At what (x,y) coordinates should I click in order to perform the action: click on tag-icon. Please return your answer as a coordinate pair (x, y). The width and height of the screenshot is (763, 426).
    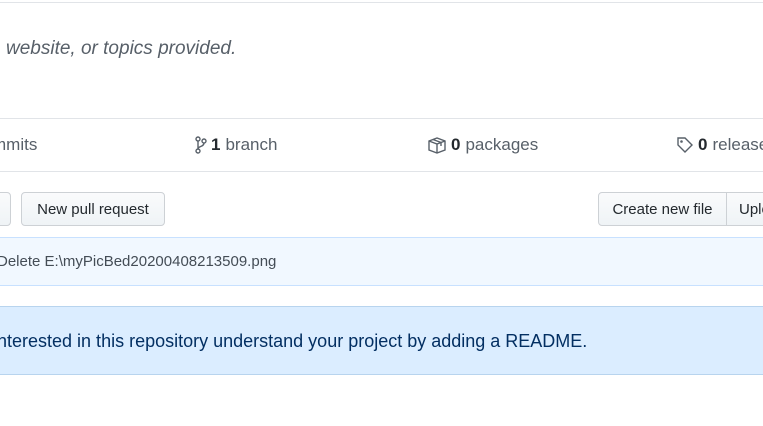
    Looking at the image, I should click on (685, 145).